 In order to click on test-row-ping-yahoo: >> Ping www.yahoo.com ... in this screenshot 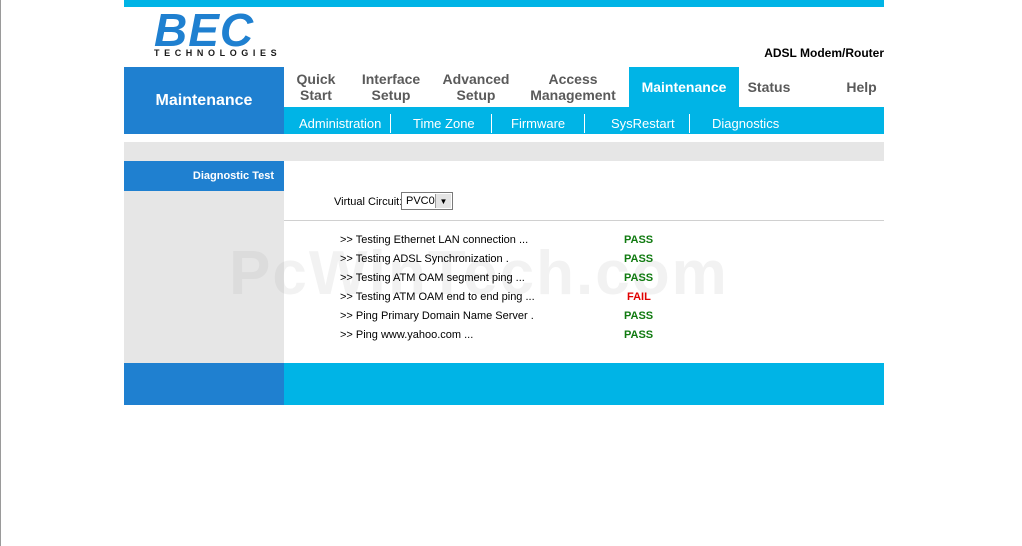, I will do `click(407, 335)`.